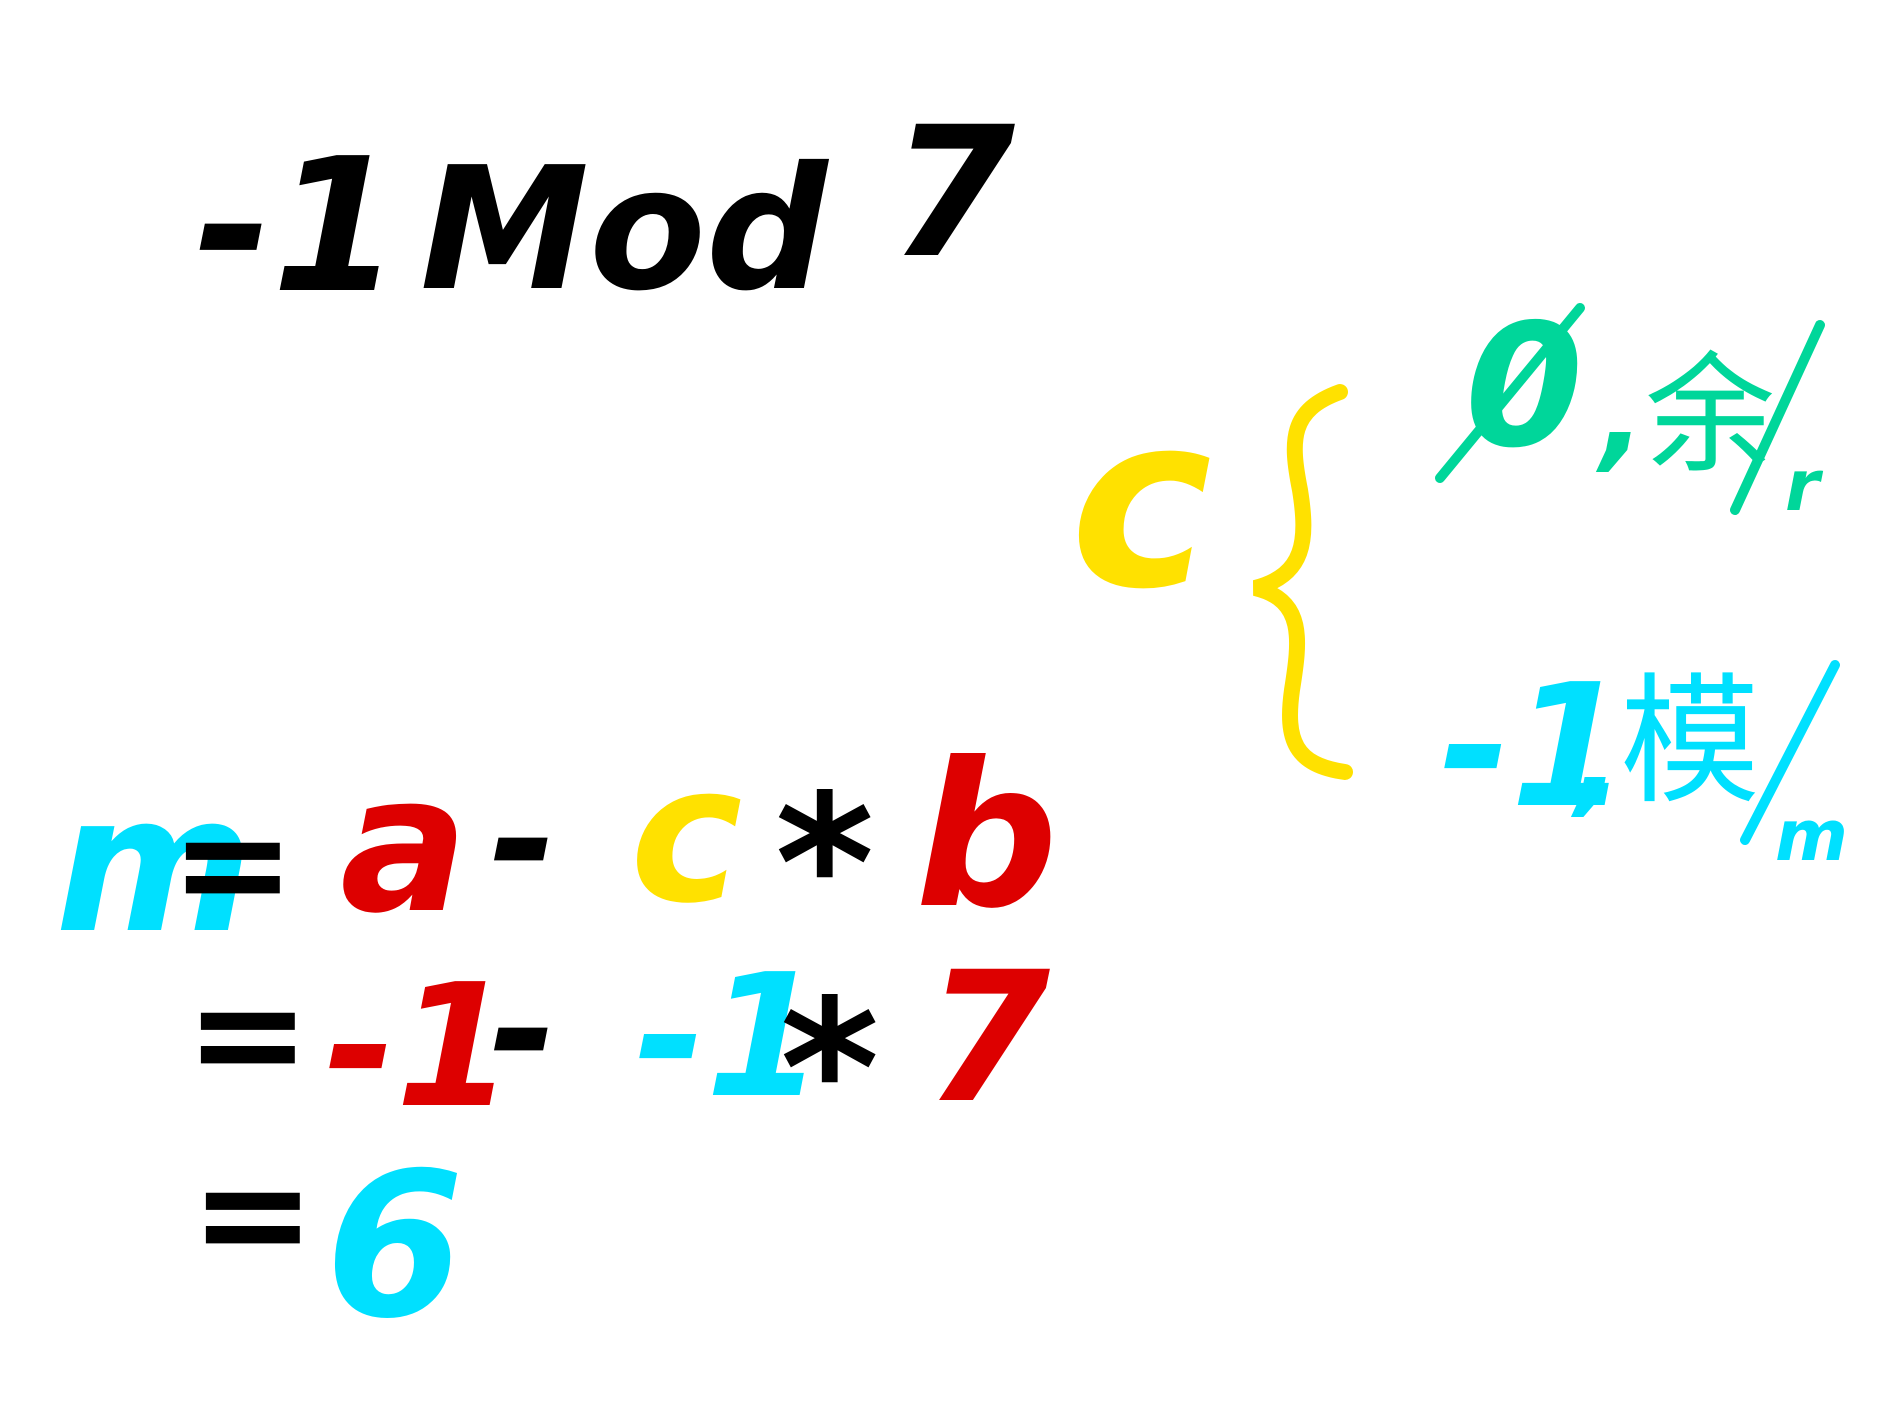 The image size is (1890, 1422). I want to click on brace-var-c: c, so click(1141, 502).